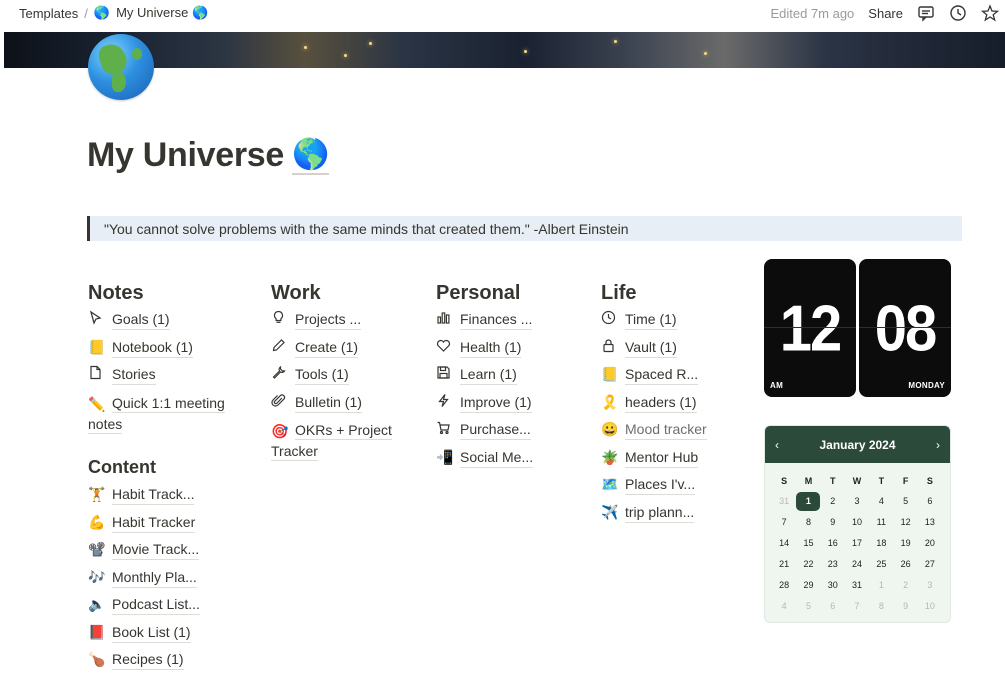  What do you see at coordinates (958, 13) in the screenshot?
I see `history-clock-icon` at bounding box center [958, 13].